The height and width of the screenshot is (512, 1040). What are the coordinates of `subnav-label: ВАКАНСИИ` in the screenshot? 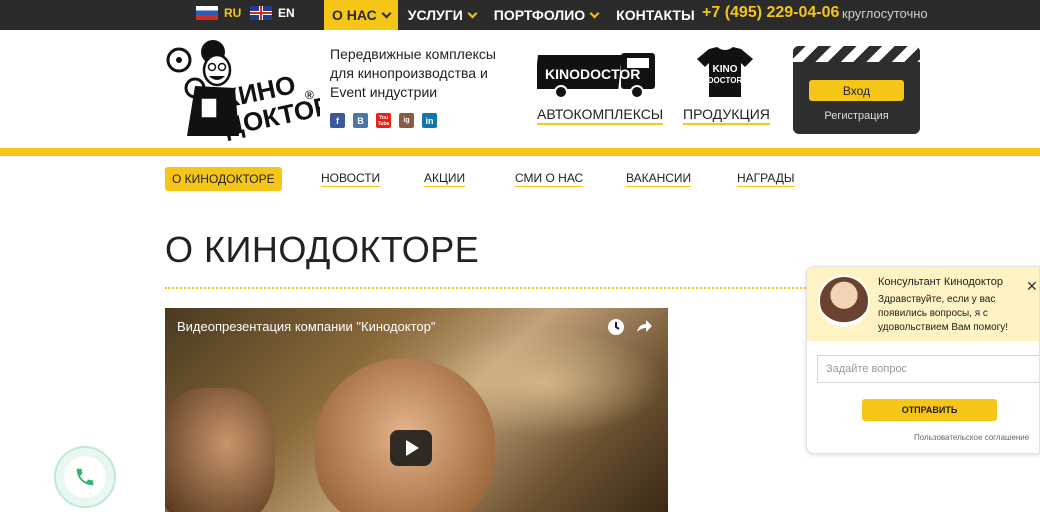 It's located at (659, 179).